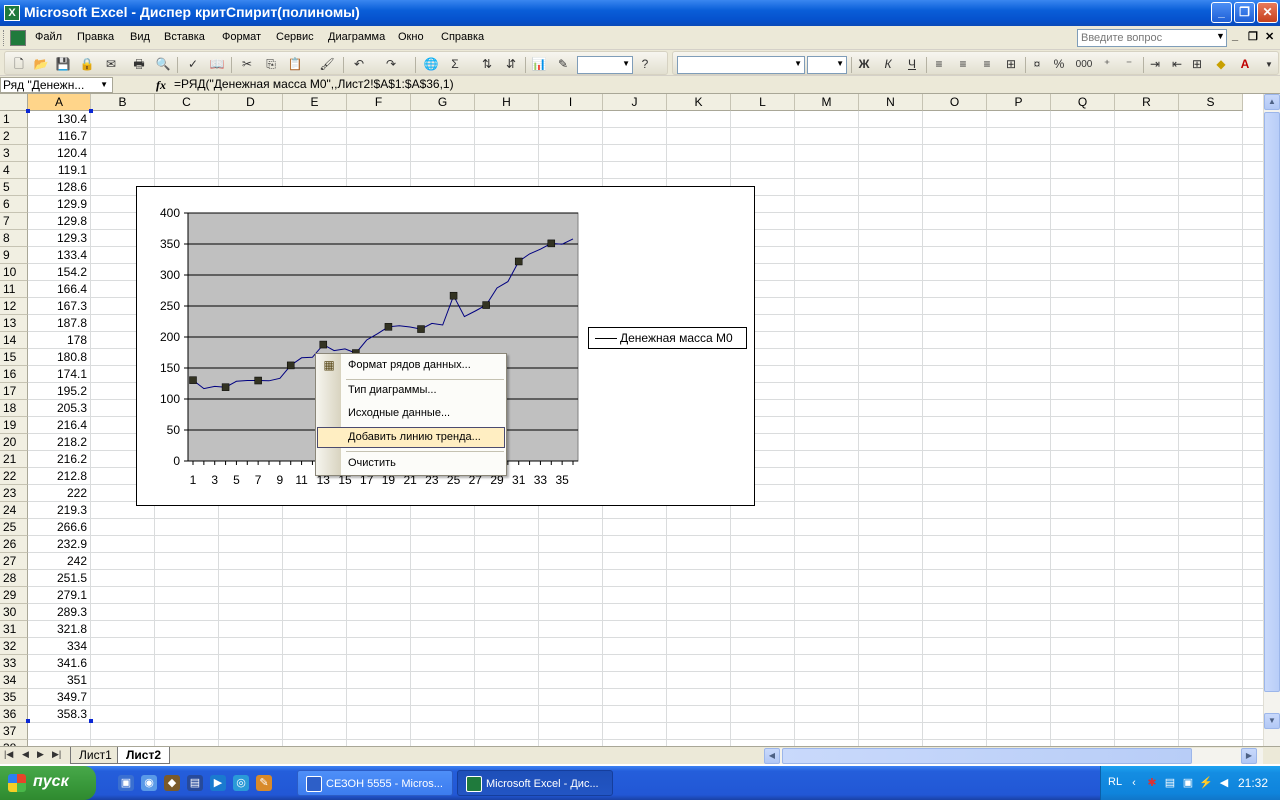 The height and width of the screenshot is (800, 1280). Describe the element at coordinates (59, 459) in the screenshot. I see `cell-a21: 216.2` at that location.